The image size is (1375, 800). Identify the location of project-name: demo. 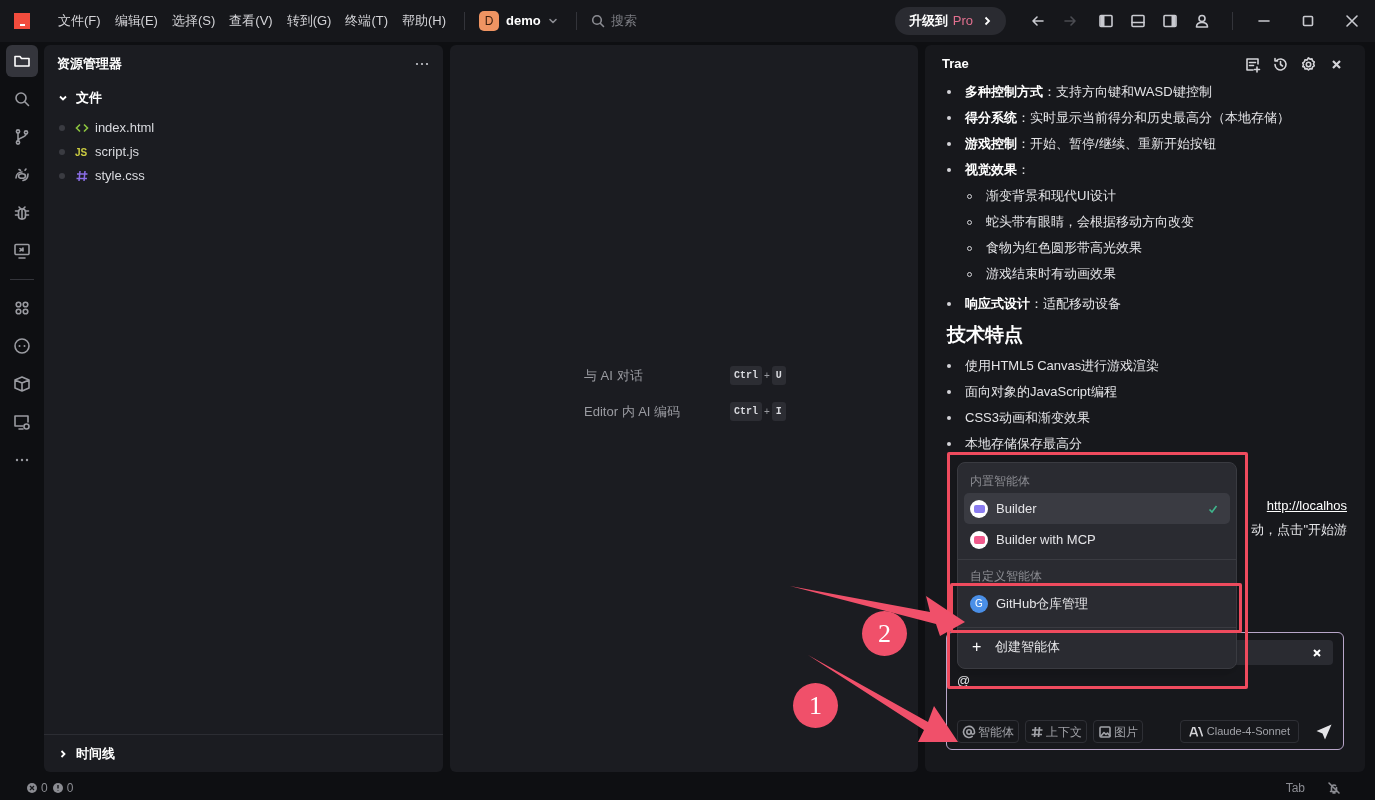
(523, 21).